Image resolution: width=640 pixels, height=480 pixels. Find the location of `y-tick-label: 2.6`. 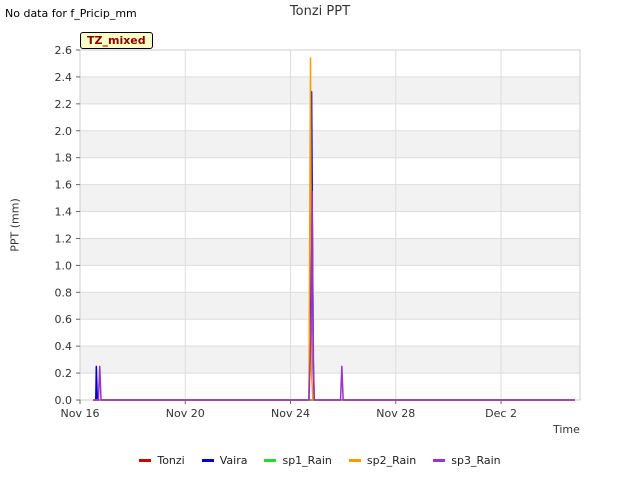

y-tick-label: 2.6 is located at coordinates (64, 50).